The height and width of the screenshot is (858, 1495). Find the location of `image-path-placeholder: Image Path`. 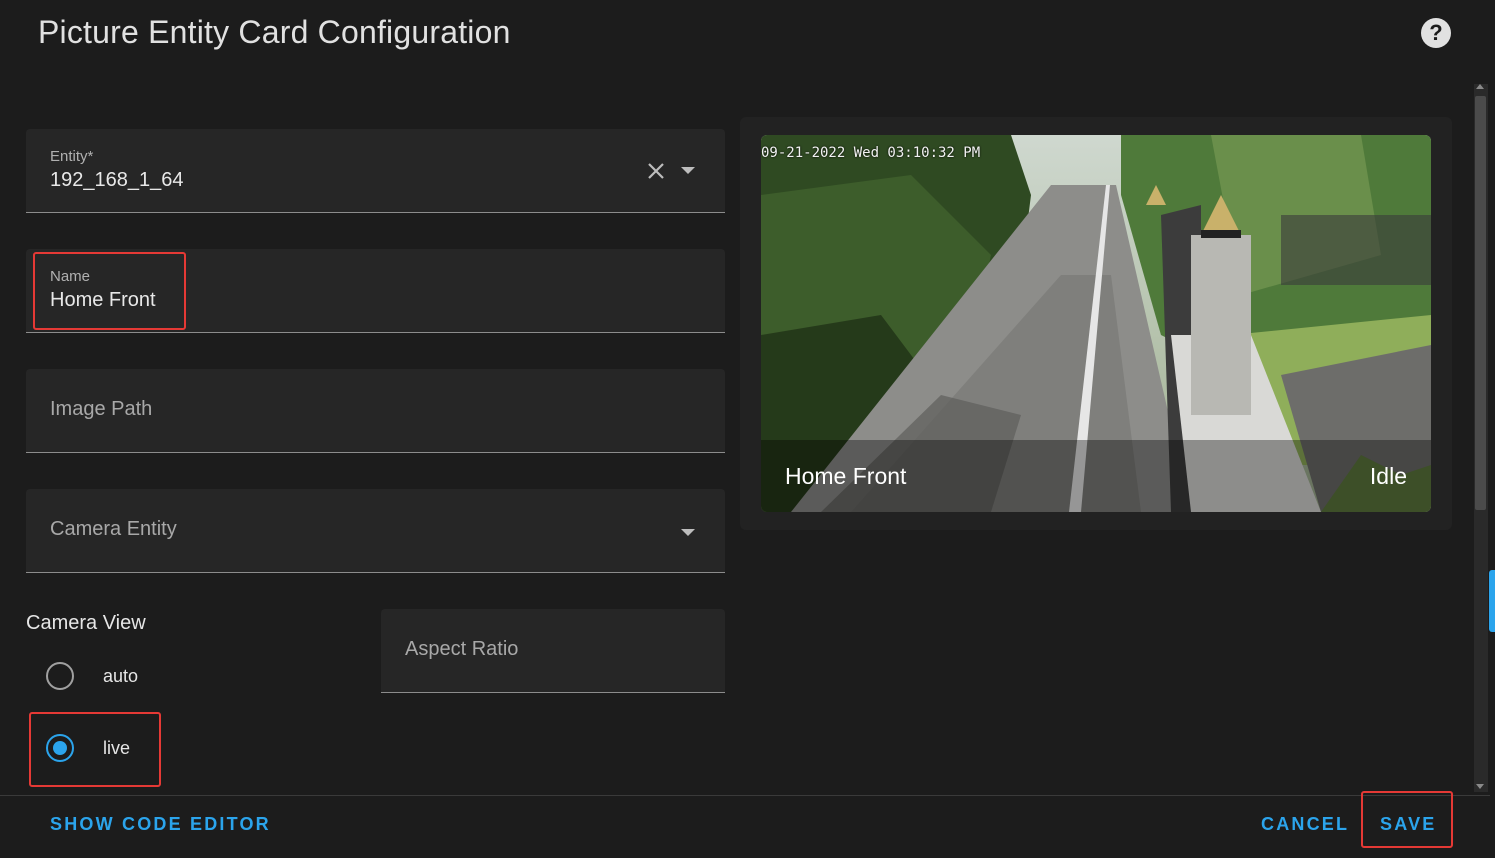

image-path-placeholder: Image Path is located at coordinates (101, 409).